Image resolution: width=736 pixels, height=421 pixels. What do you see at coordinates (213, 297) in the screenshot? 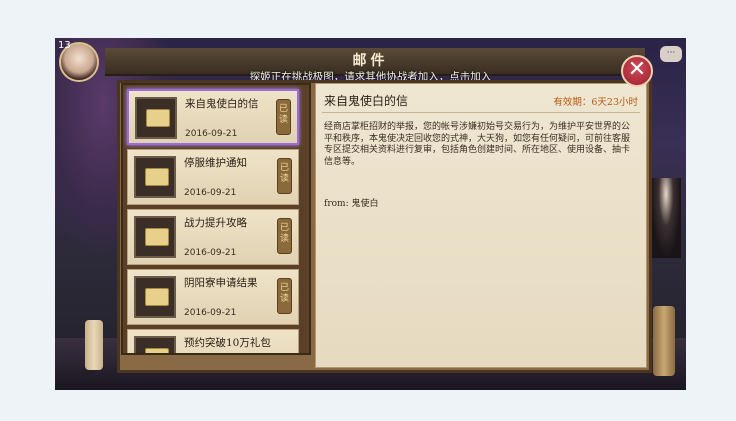
I see `mail-item: 阴阳寮申请结果 2016-09-21 已读` at bounding box center [213, 297].